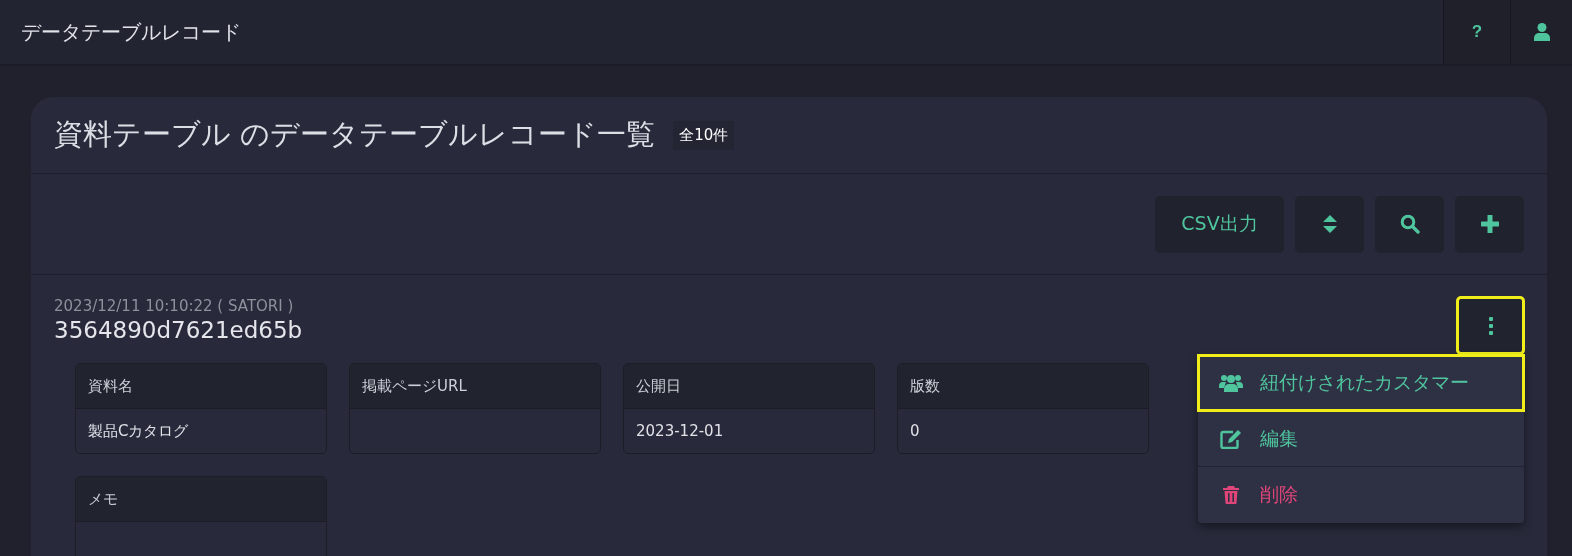 The image size is (1572, 556). Describe the element at coordinates (915, 431) in the screenshot. I see `field-value: 0` at that location.